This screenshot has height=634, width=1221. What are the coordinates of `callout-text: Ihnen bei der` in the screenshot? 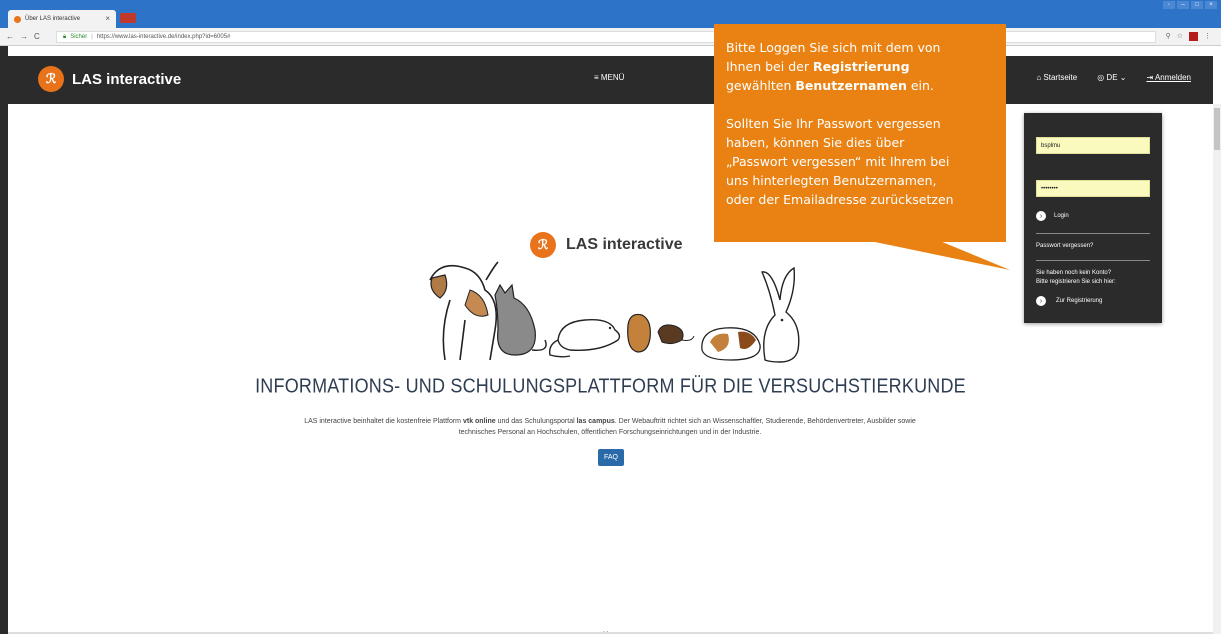 It's located at (769, 66).